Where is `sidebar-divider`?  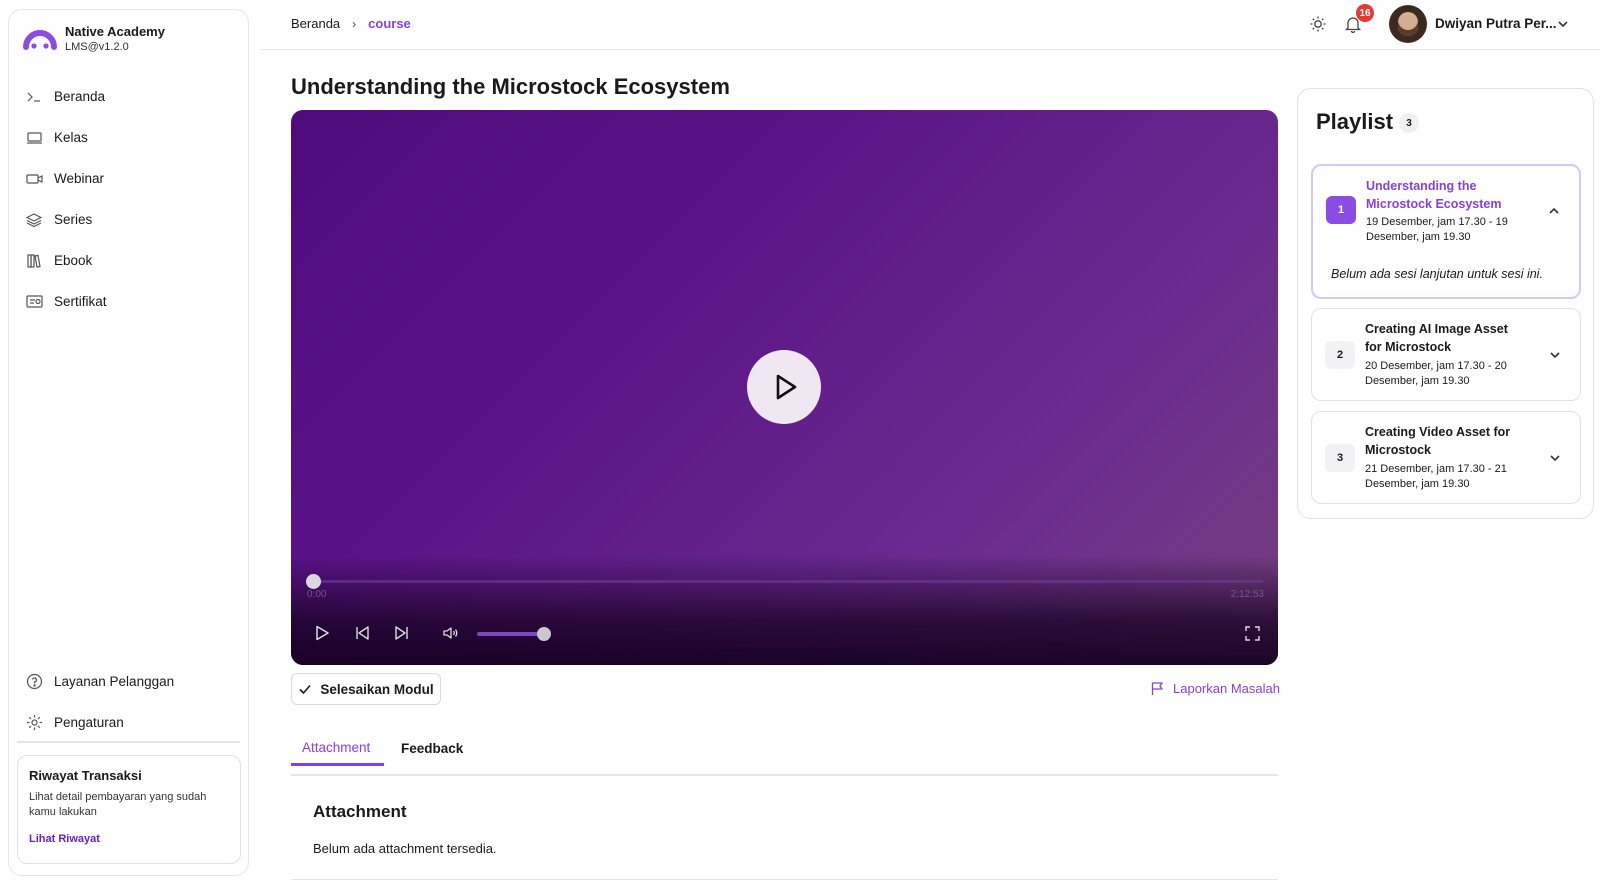 sidebar-divider is located at coordinates (128, 742).